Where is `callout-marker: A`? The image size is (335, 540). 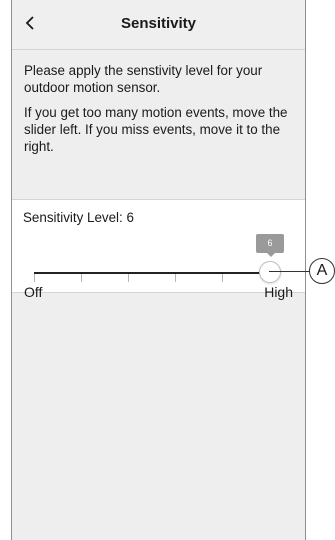
callout-marker: A is located at coordinates (322, 271).